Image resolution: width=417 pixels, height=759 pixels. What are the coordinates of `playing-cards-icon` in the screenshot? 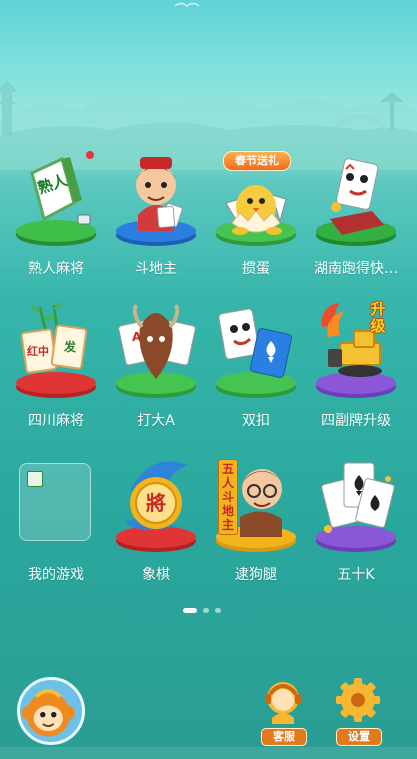 It's located at (356, 507).